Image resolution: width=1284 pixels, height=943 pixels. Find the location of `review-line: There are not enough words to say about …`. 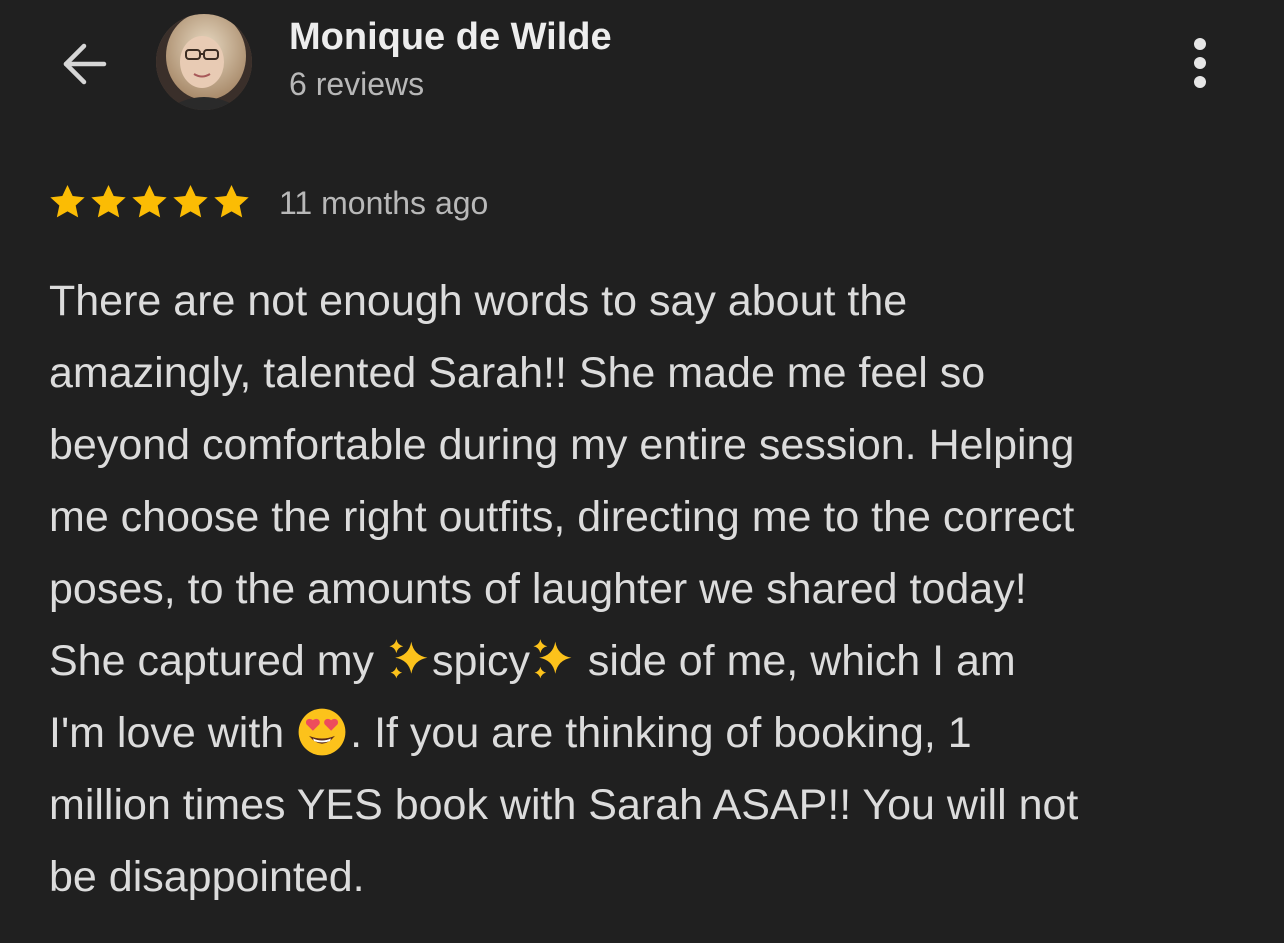

review-line: There are not enough words to say about … is located at coordinates (478, 301).